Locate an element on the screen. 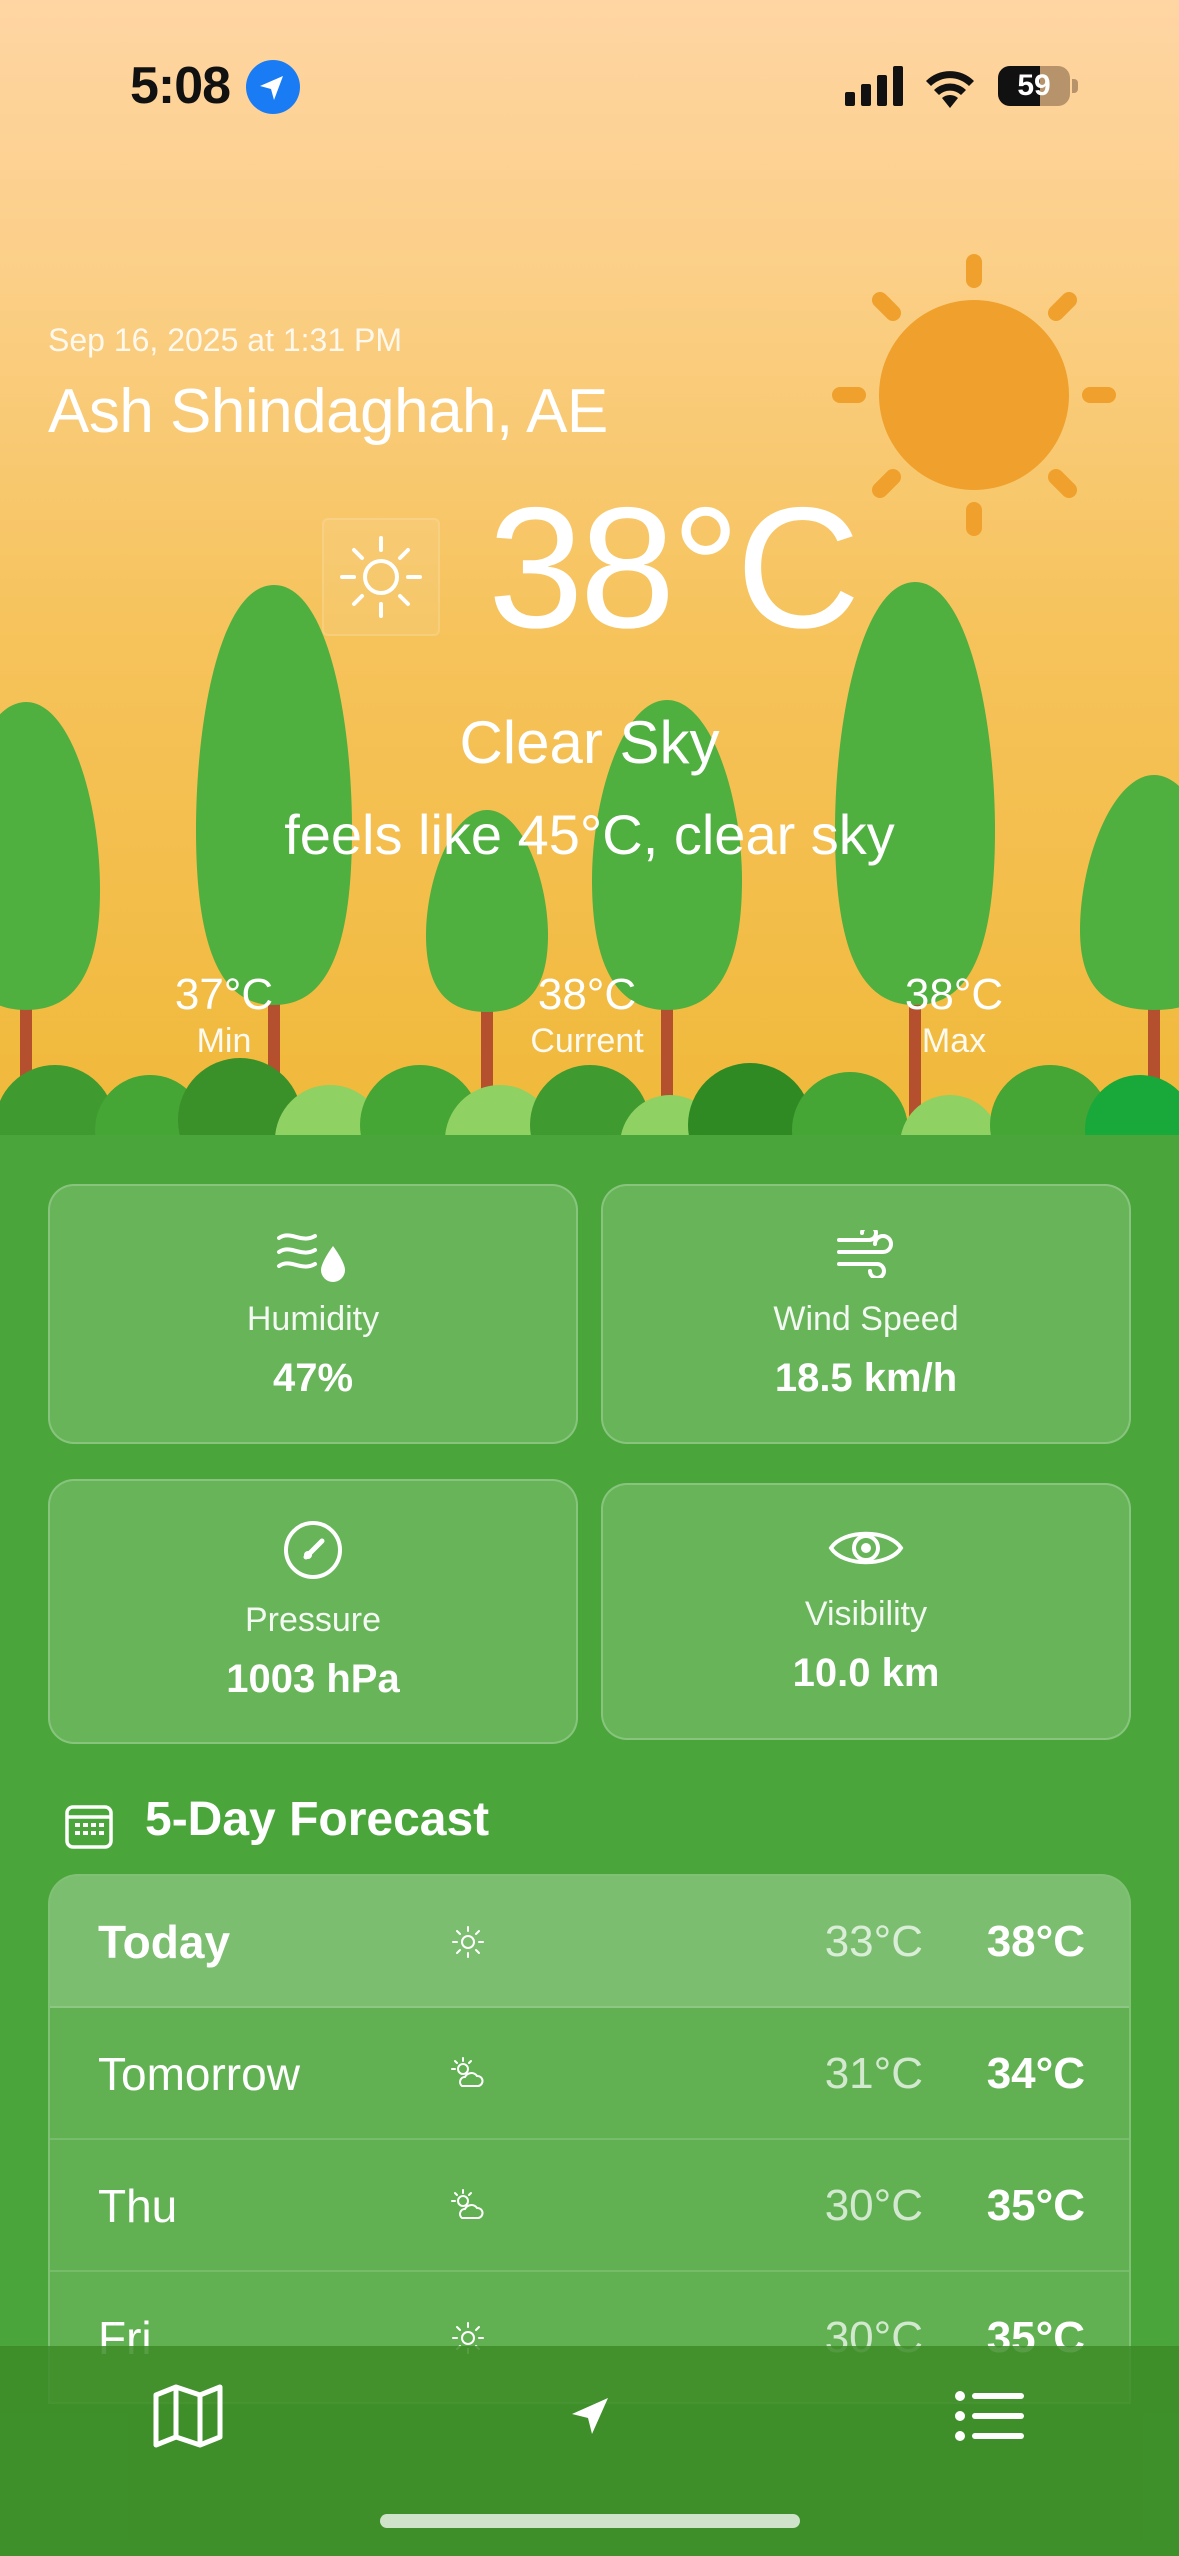 Image resolution: width=1179 pixels, height=2556 pixels. humidity-label: Humidity is located at coordinates (313, 1319).